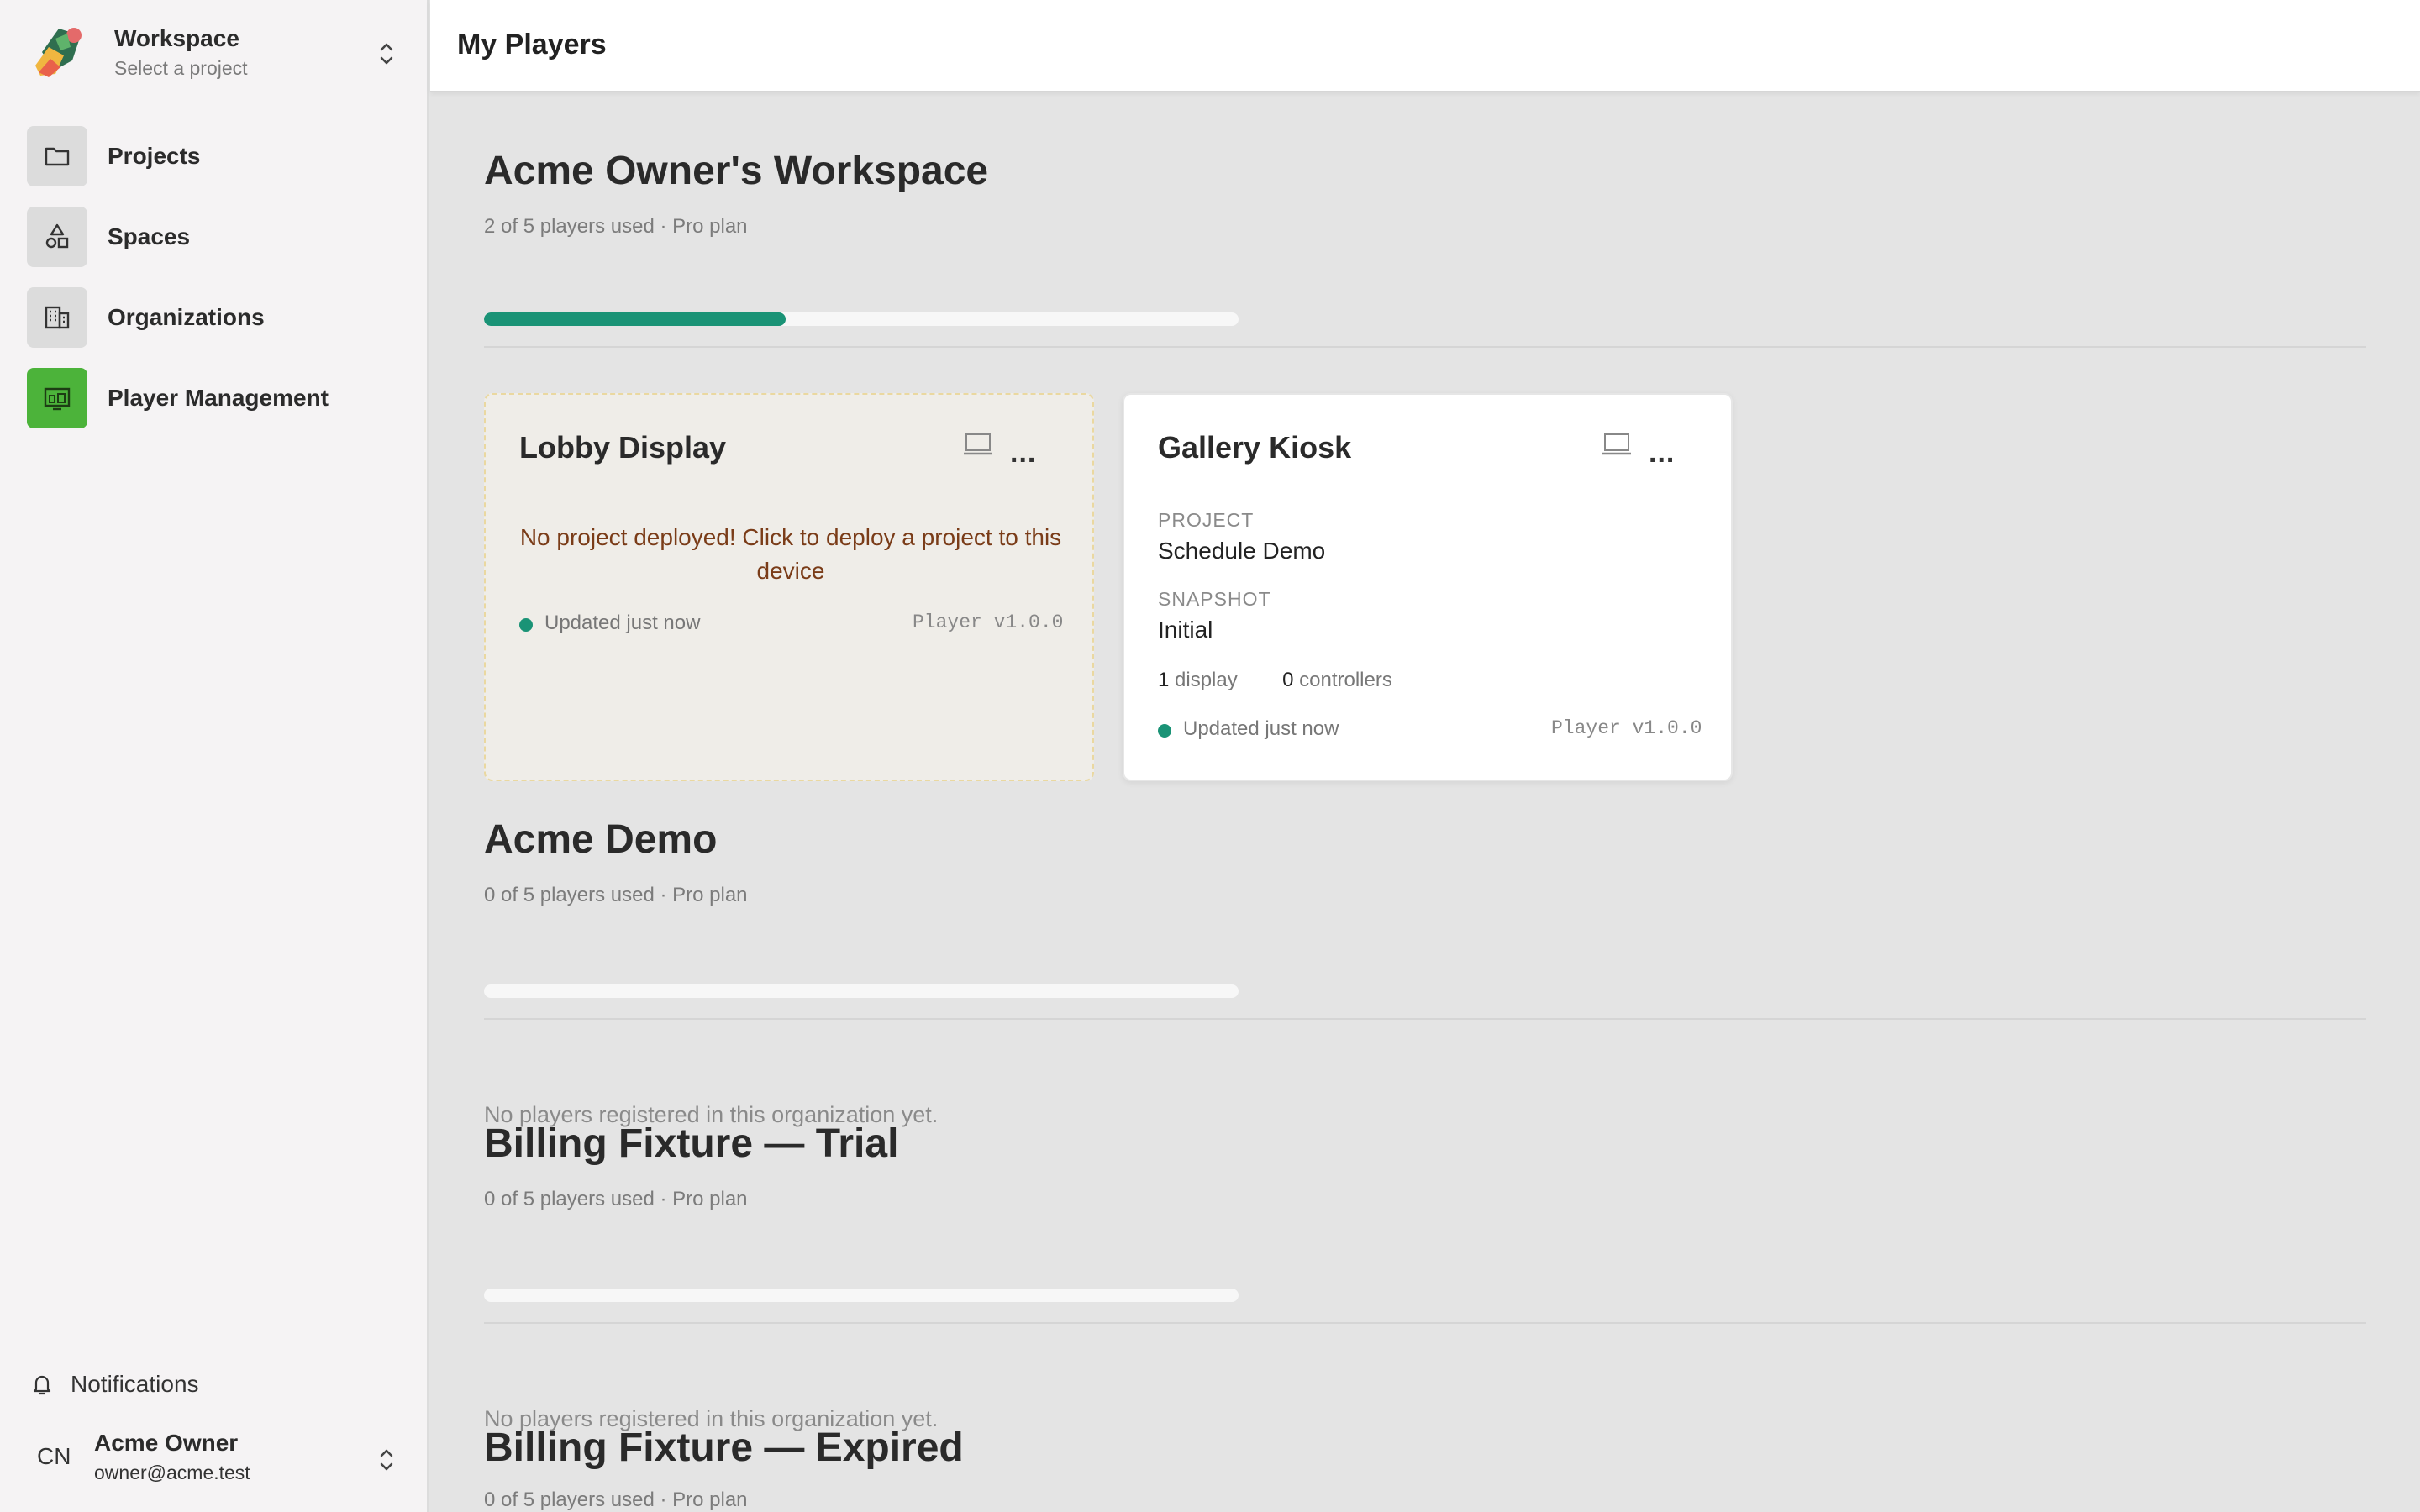  What do you see at coordinates (1425, 46) in the screenshot?
I see `page-header: My Players` at bounding box center [1425, 46].